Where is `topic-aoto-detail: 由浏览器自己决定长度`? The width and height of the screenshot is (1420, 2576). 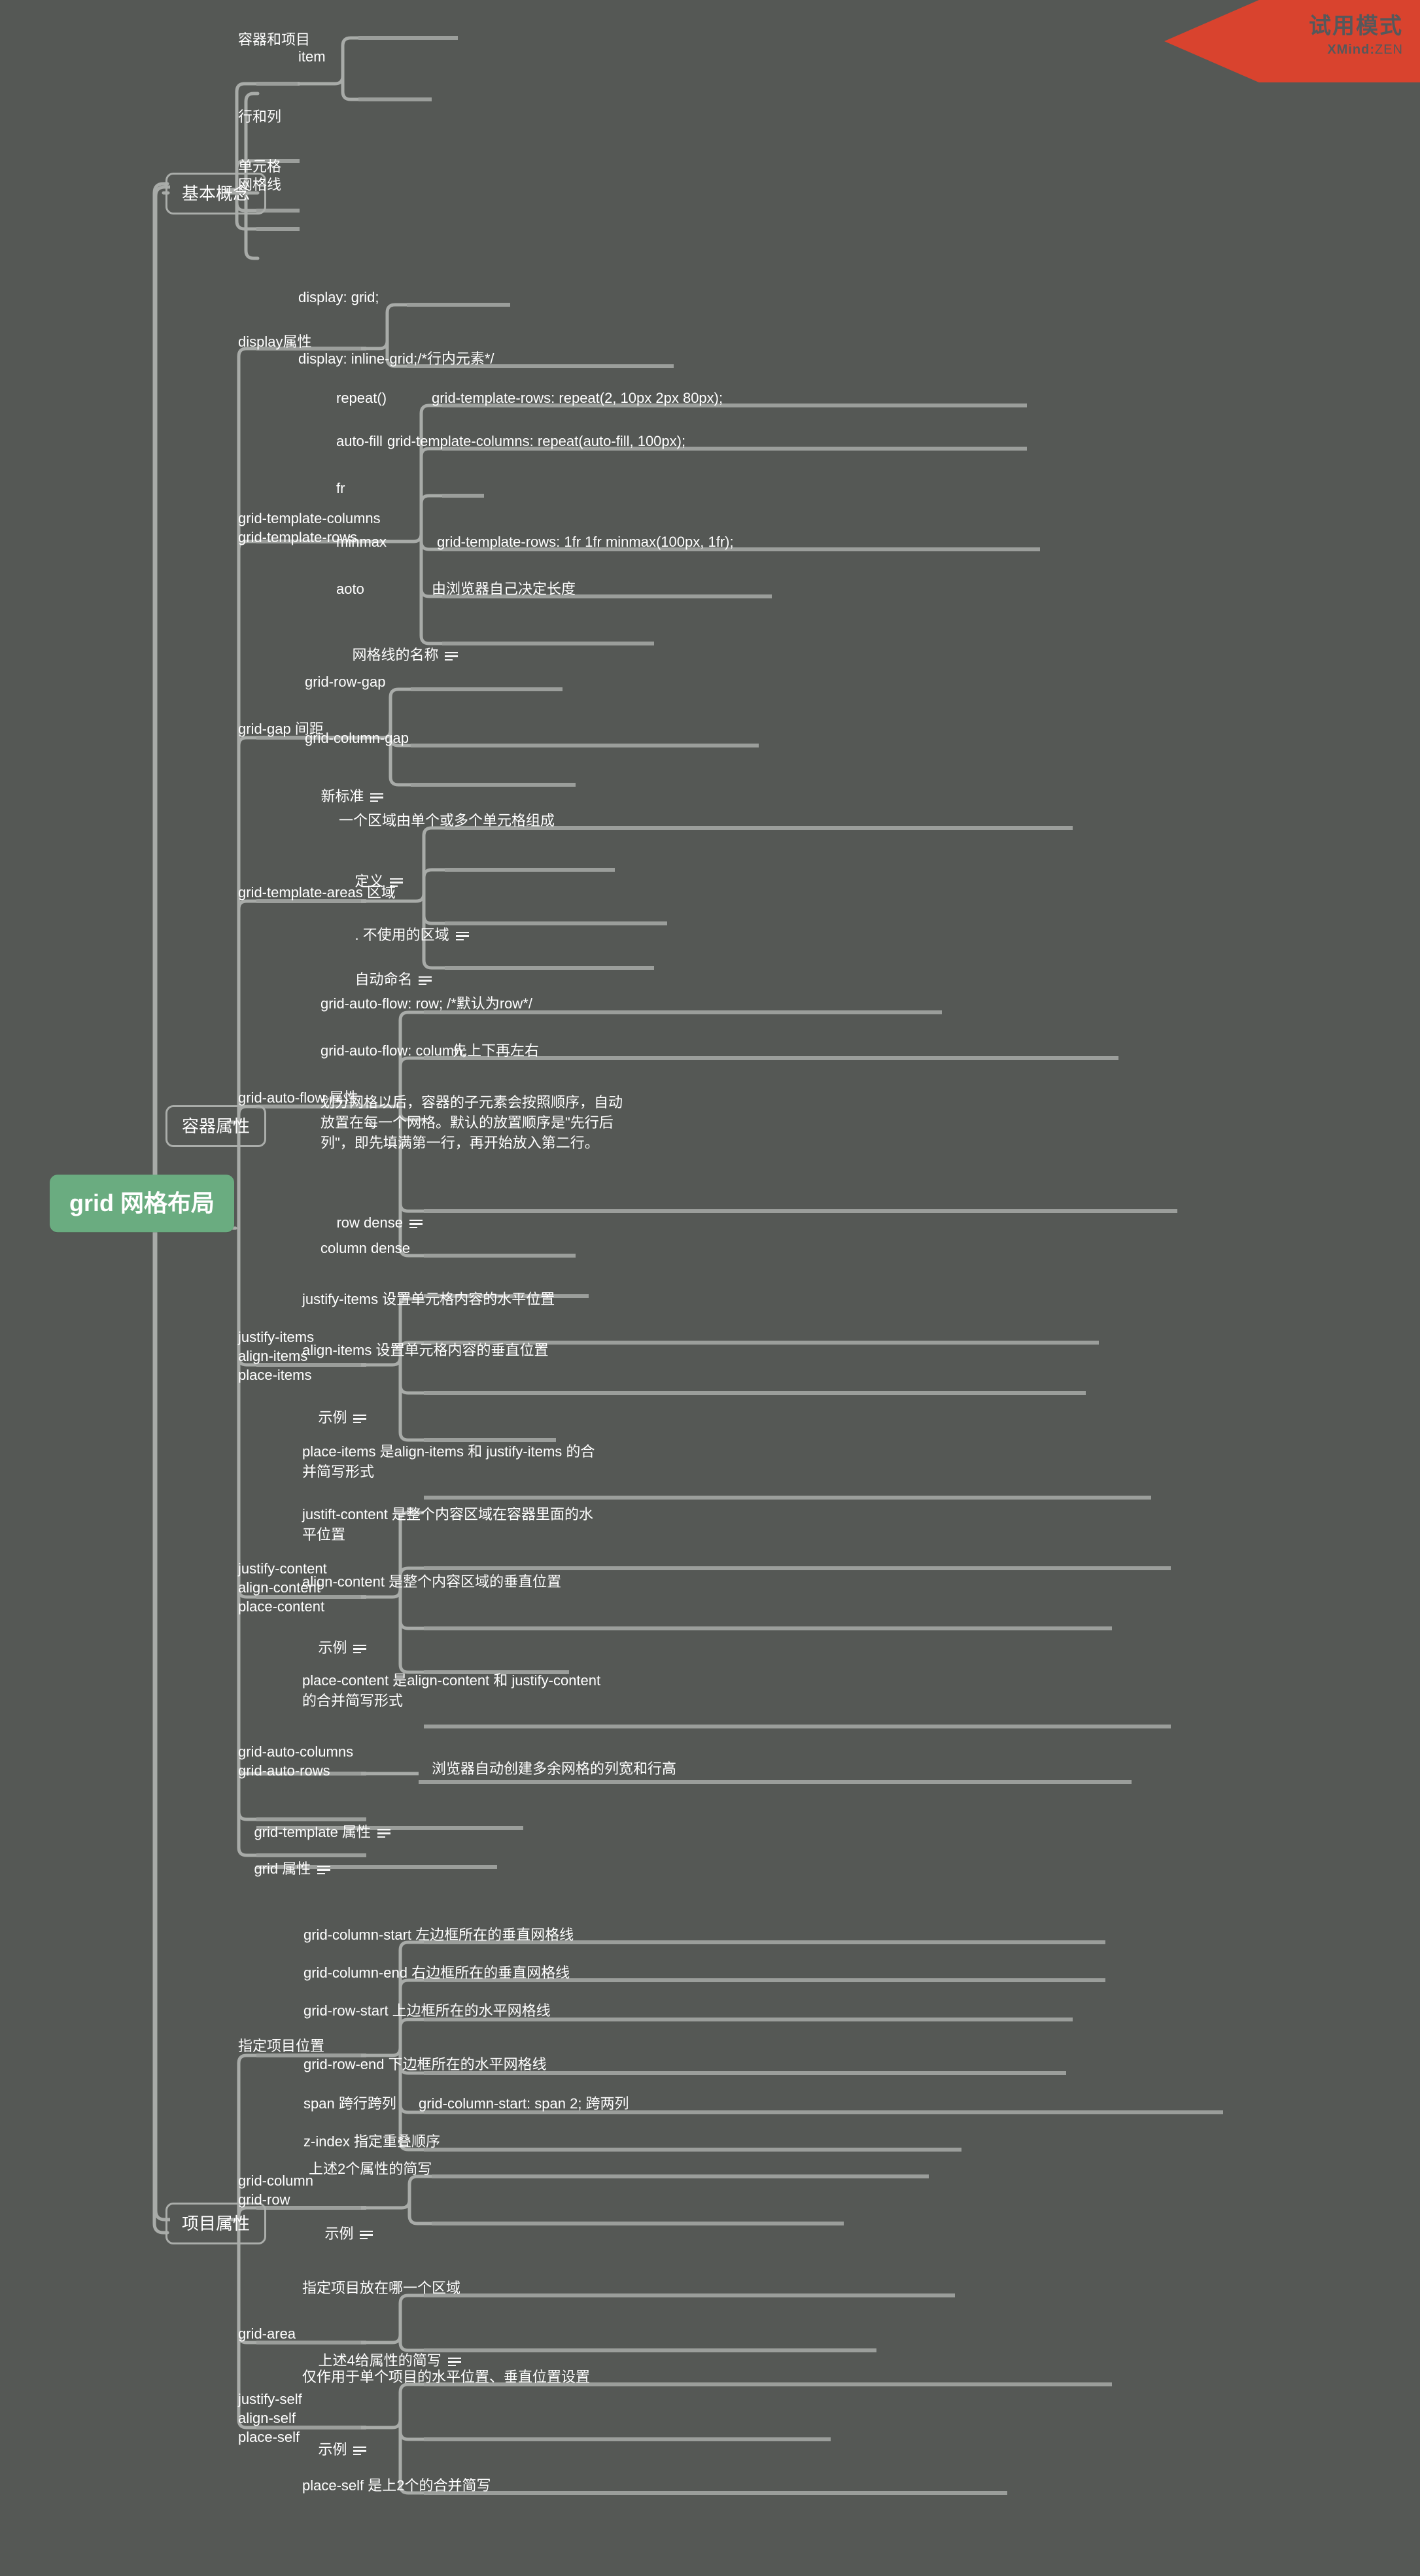
topic-aoto-detail: 由浏览器自己决定长度 is located at coordinates (504, 589).